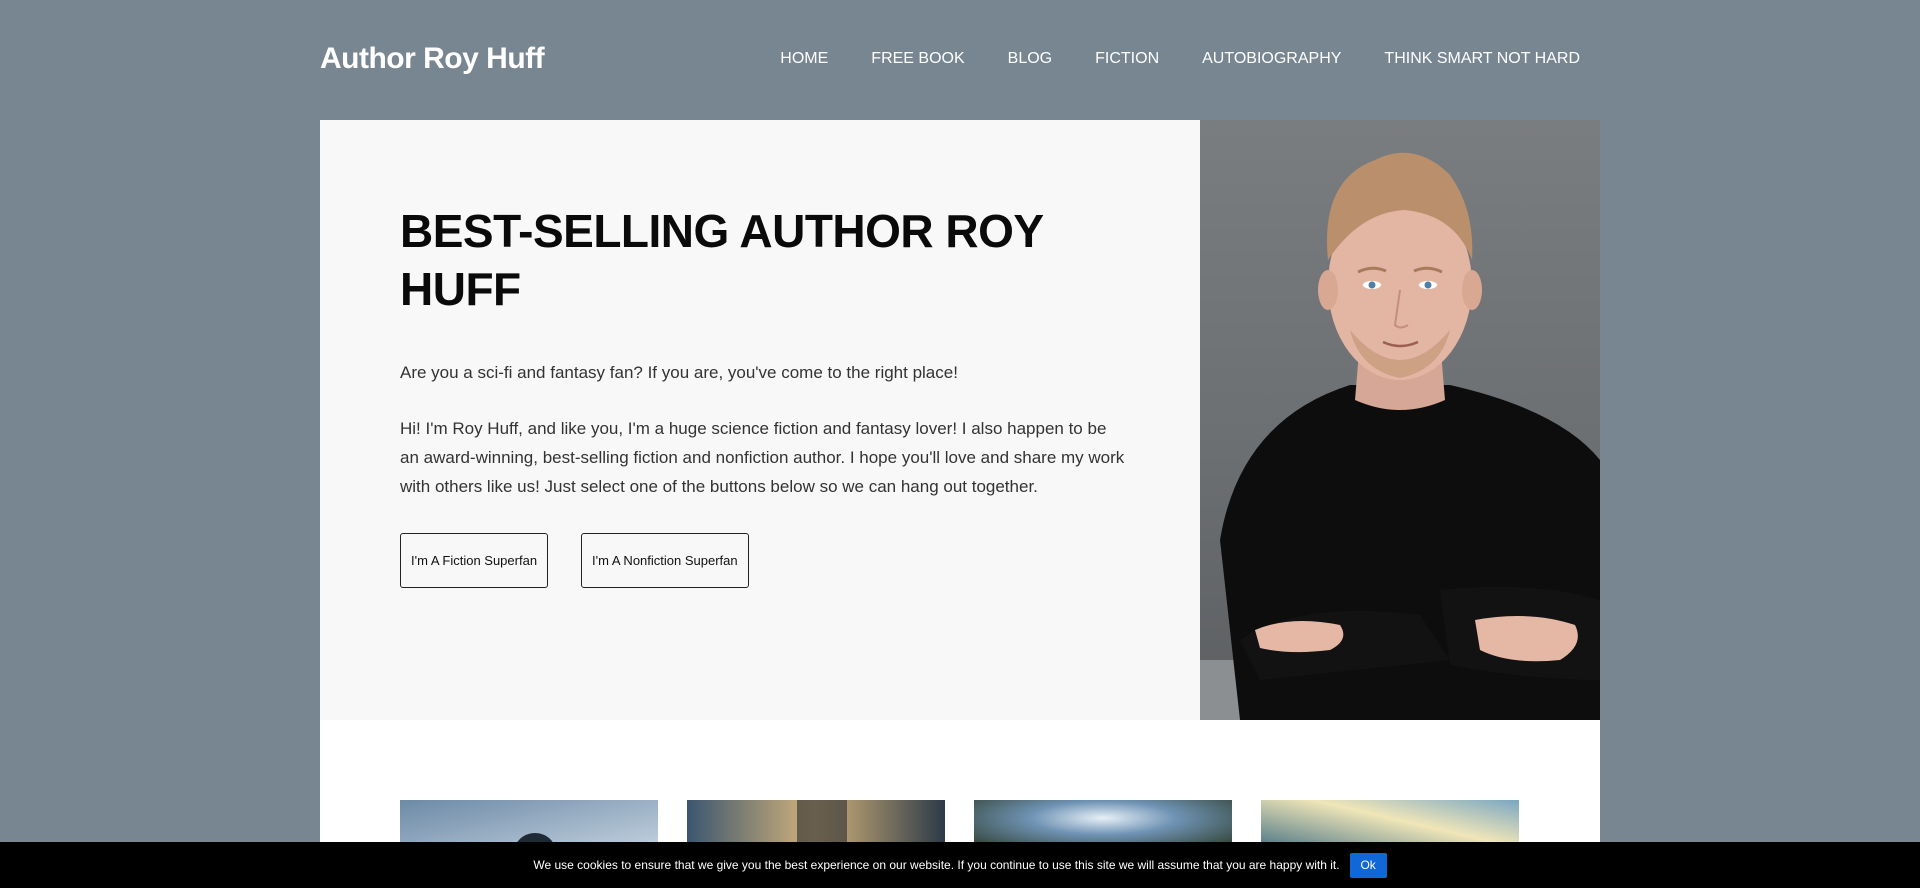 The height and width of the screenshot is (888, 1920). Describe the element at coordinates (1368, 865) in the screenshot. I see `cookie-ok-button: Ok` at that location.